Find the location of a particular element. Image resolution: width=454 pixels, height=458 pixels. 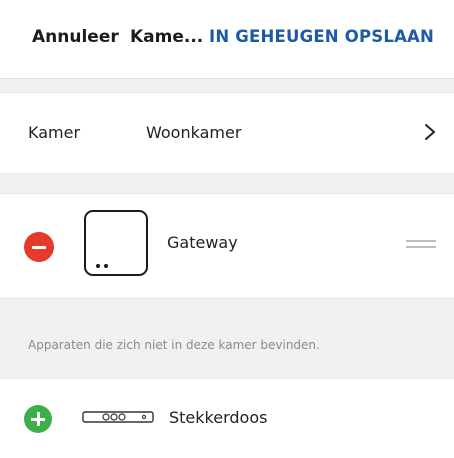

chevron-right-icon is located at coordinates (430, 132).